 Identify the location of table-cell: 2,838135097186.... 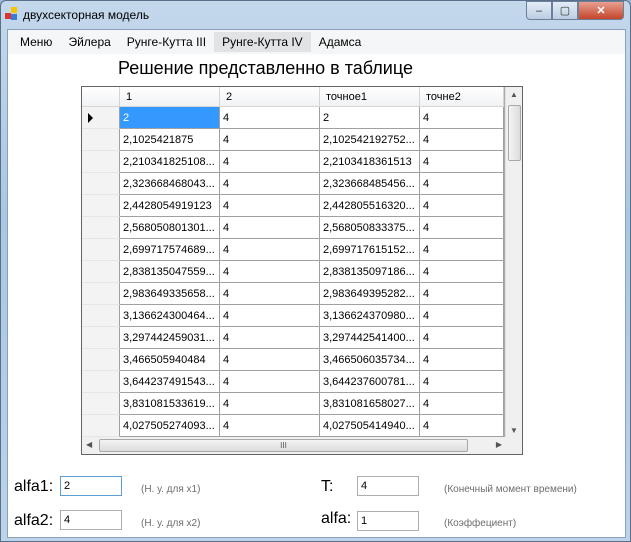
(370, 272).